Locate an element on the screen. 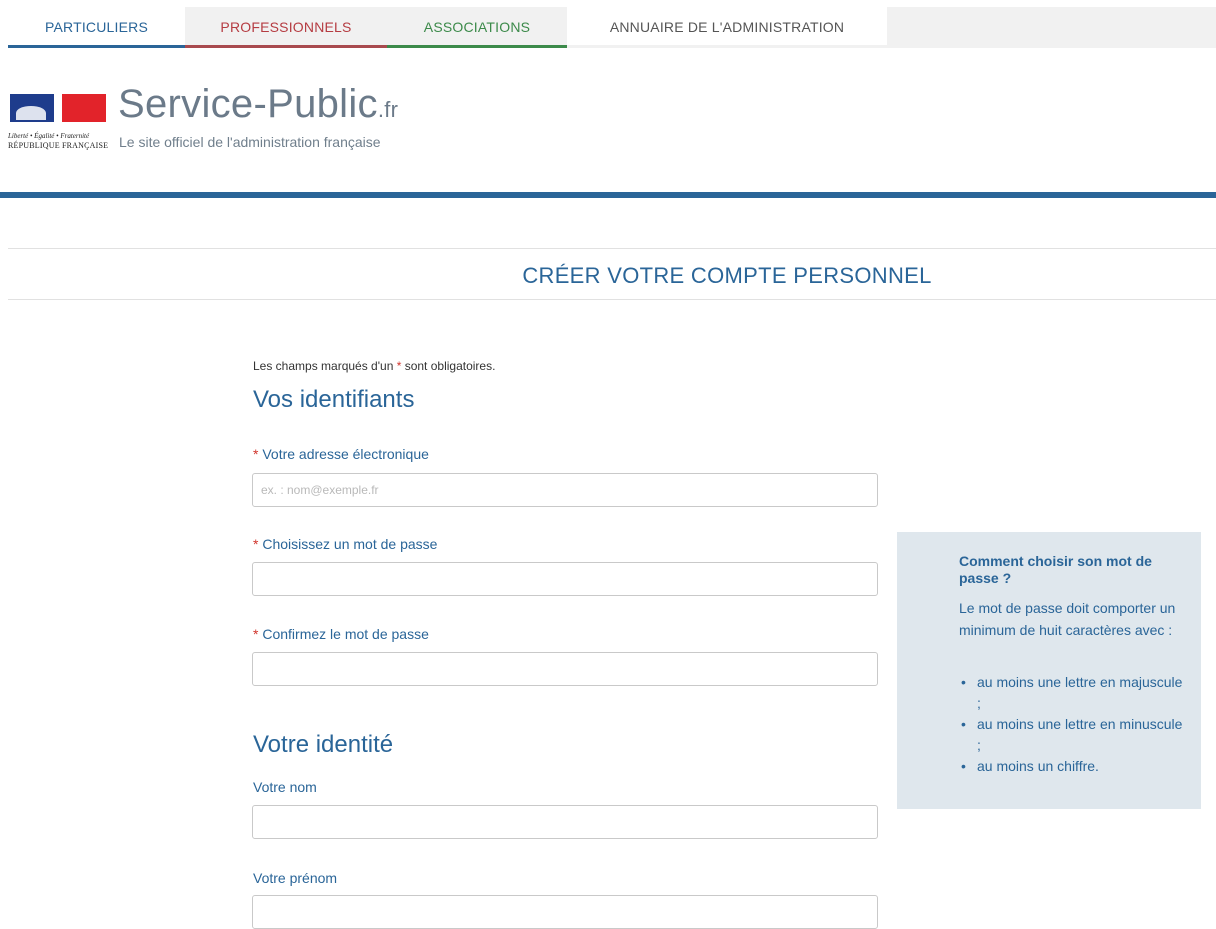 The width and height of the screenshot is (1216, 929). page-title: CRÉER VOTRE COMPTE PERSONNEL is located at coordinates (727, 275).